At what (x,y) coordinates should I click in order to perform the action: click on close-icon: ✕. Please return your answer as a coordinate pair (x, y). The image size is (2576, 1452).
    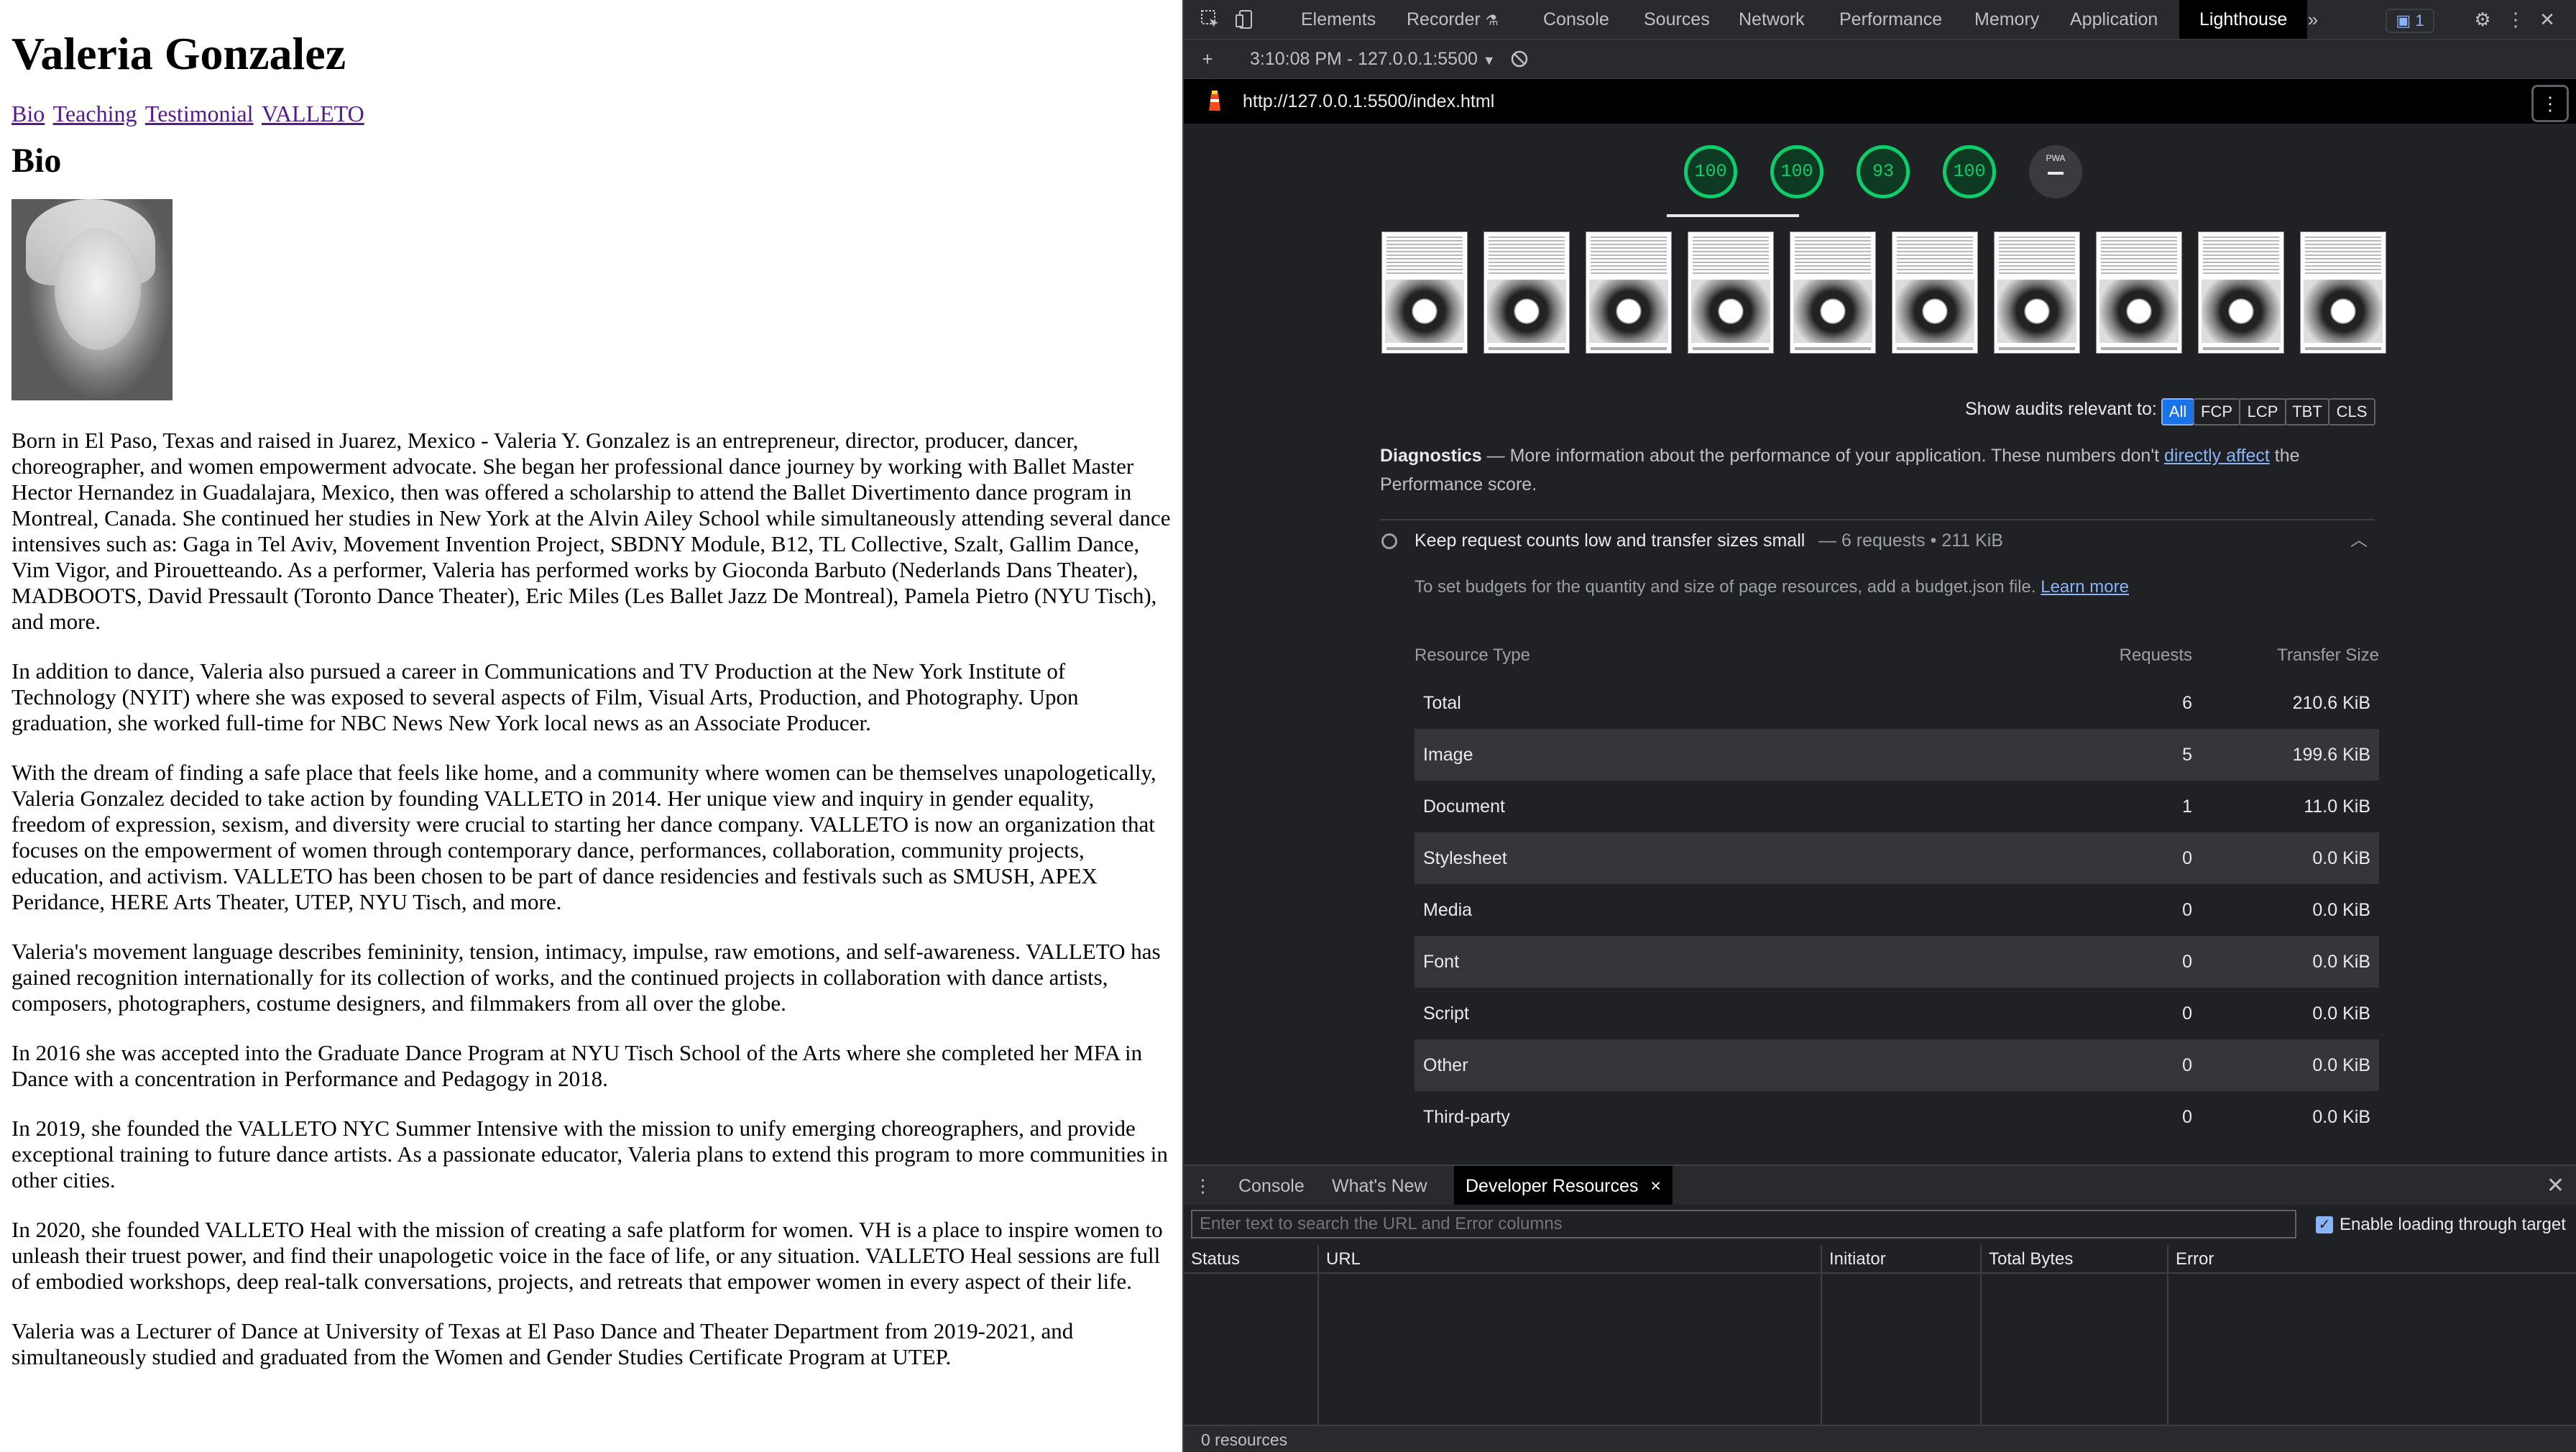
    Looking at the image, I should click on (2547, 19).